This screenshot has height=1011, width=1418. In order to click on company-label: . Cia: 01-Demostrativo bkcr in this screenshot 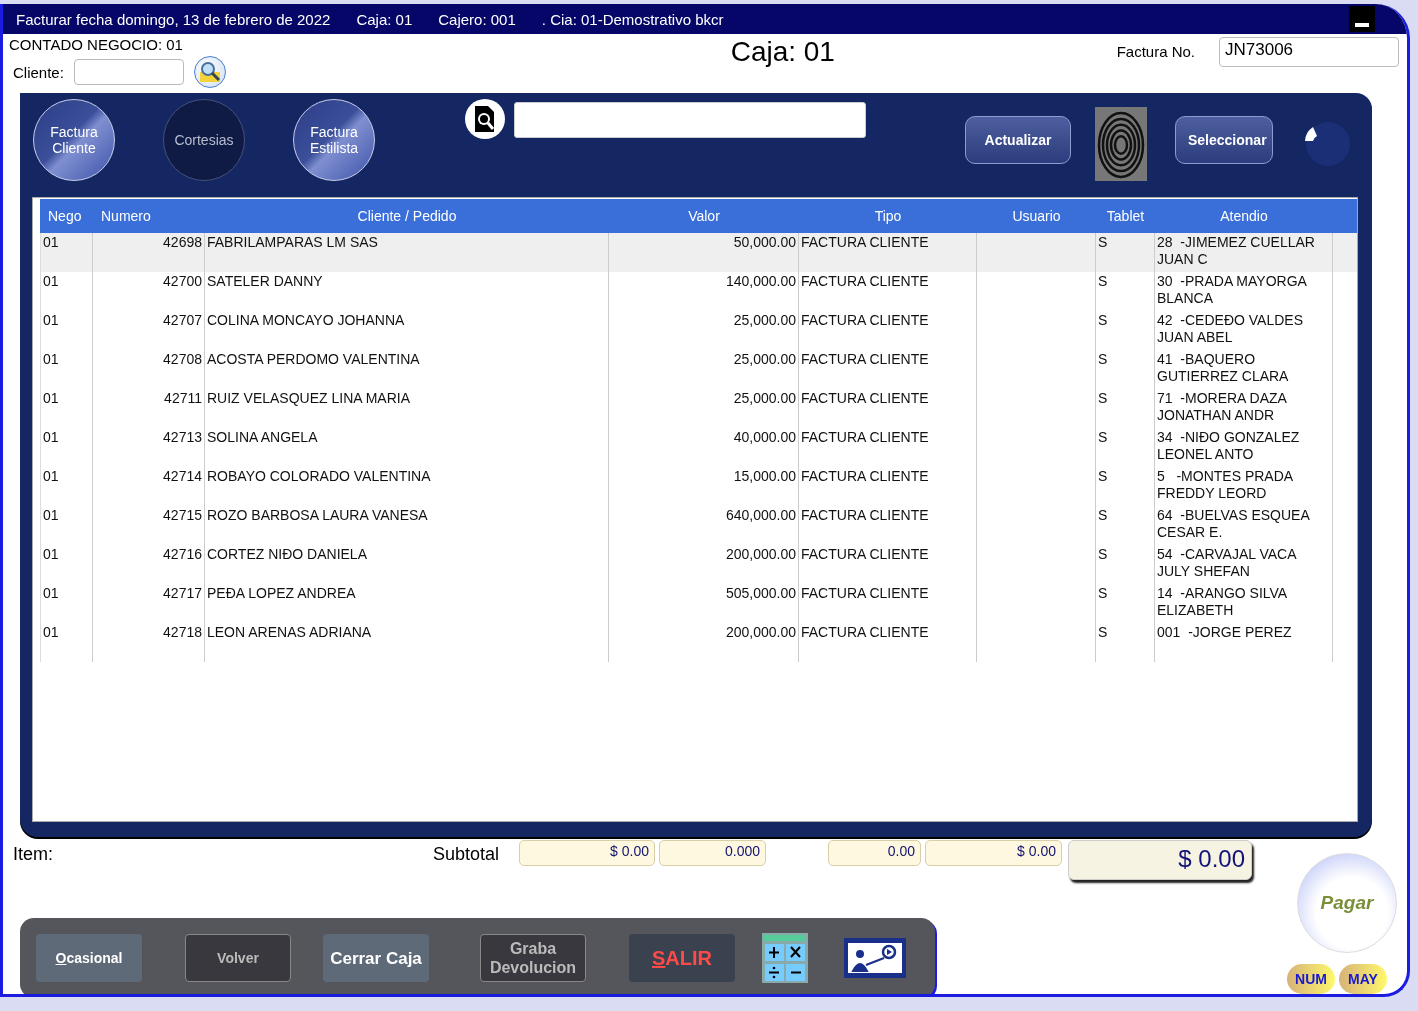, I will do `click(632, 19)`.